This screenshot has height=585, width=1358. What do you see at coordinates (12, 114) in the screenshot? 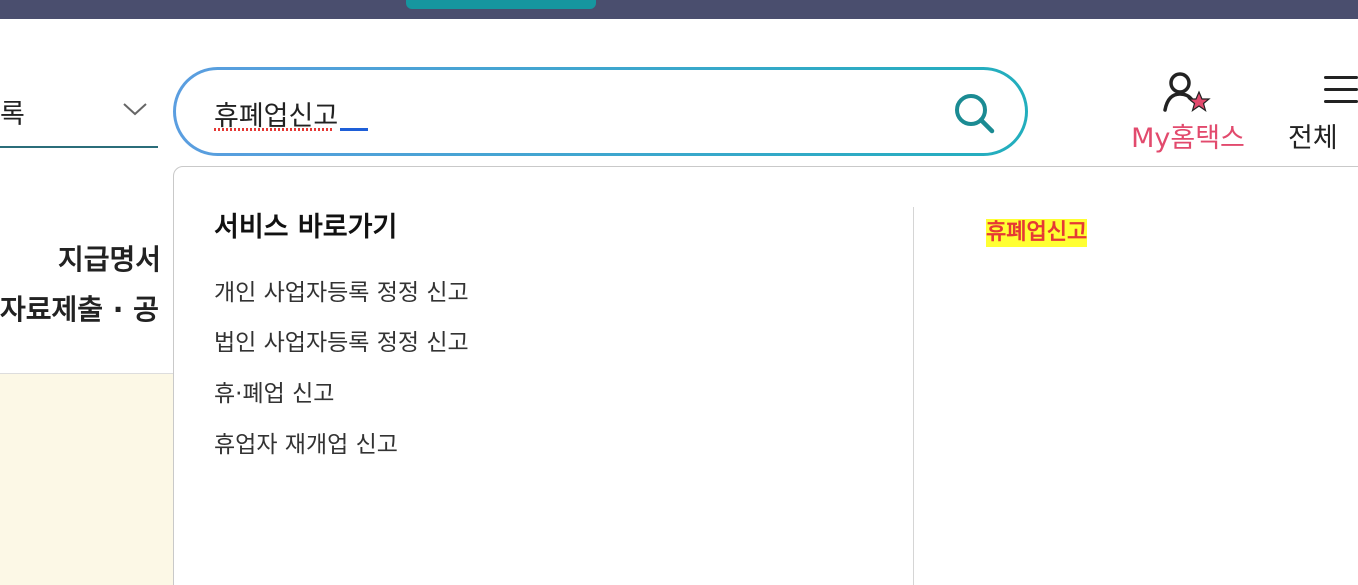
I see `search-category-label: 록` at bounding box center [12, 114].